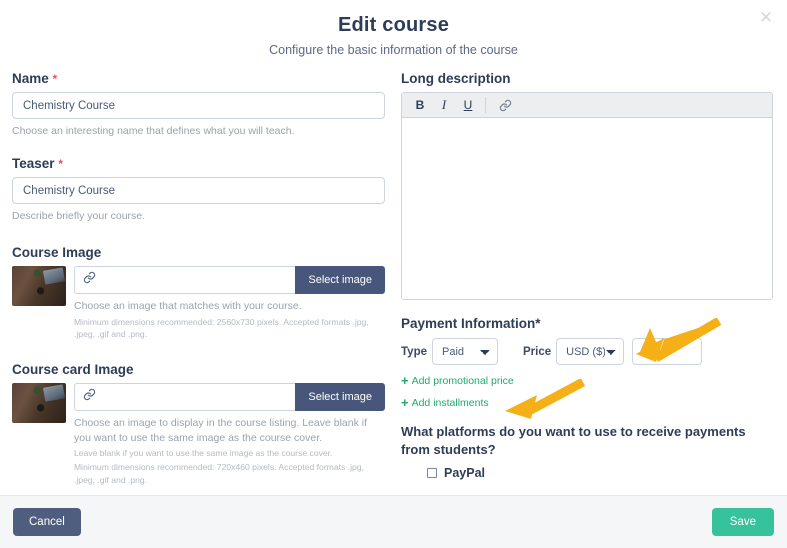 The height and width of the screenshot is (548, 787). Describe the element at coordinates (393, 521) in the screenshot. I see `modal-footer: Cancel Save` at that location.